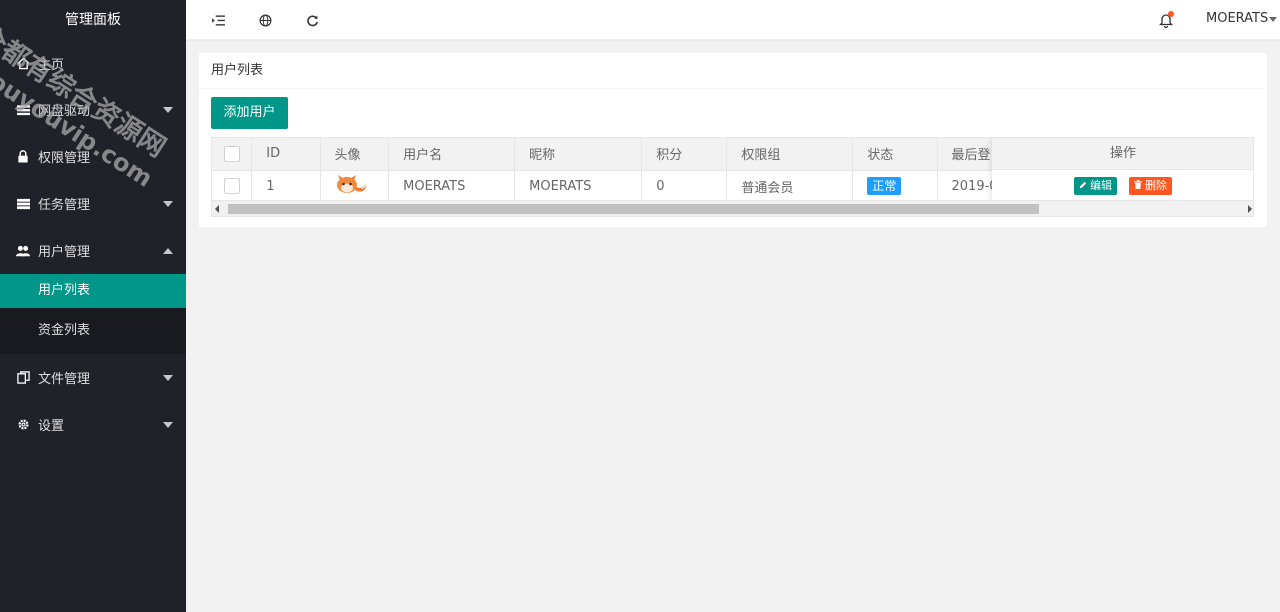  I want to click on row-checkbox, so click(232, 186).